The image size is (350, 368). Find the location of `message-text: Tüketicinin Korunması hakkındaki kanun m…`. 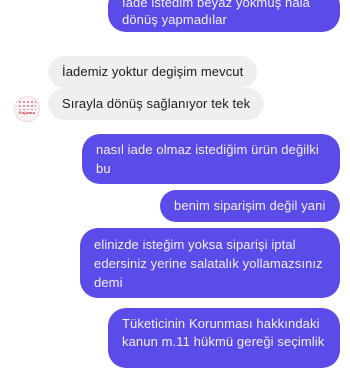

message-text: Tüketicinin Korunması hakkındaki kanun m… is located at coordinates (223, 332).